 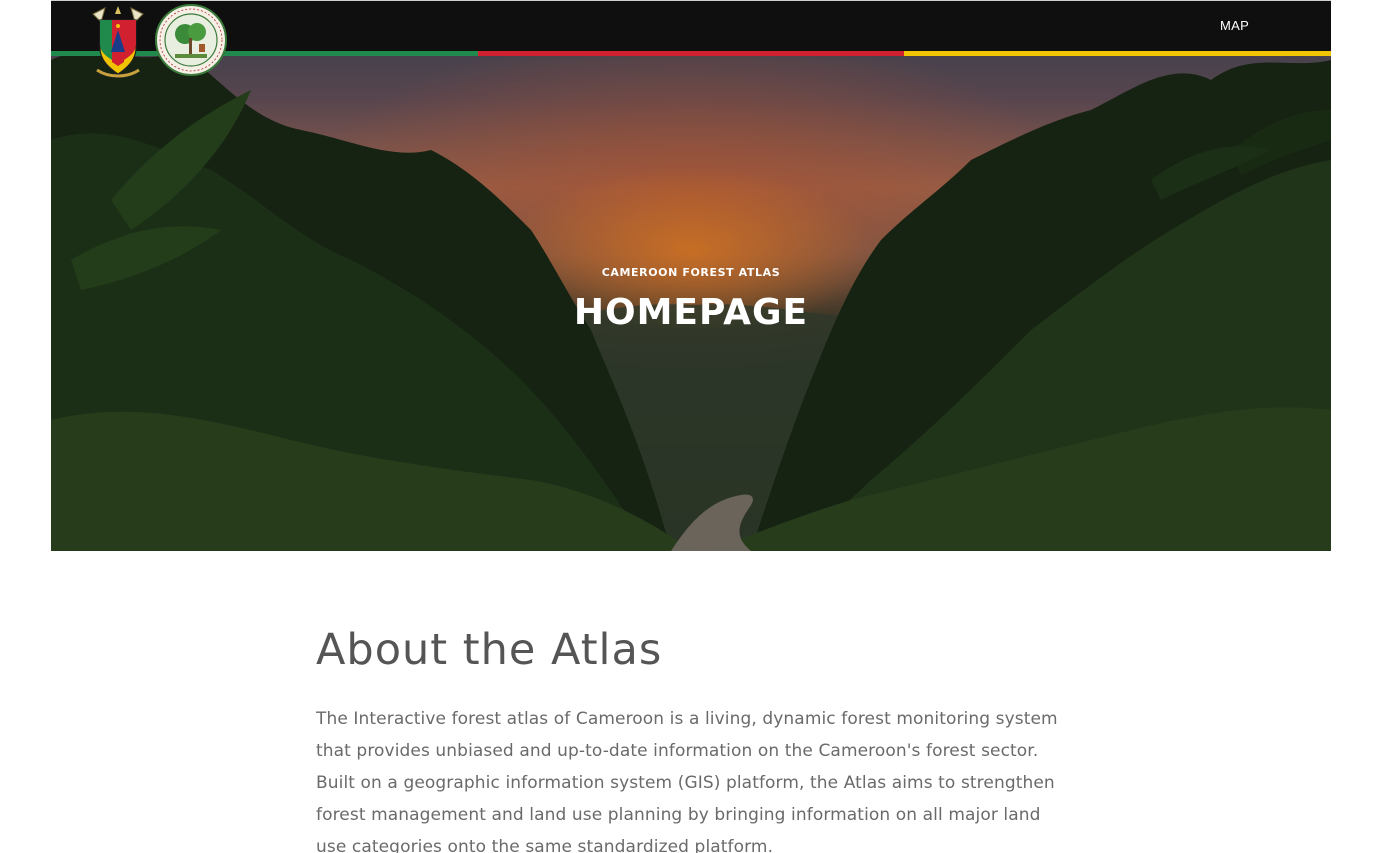 What do you see at coordinates (489, 650) in the screenshot?
I see `about-heading: About the Atlas` at bounding box center [489, 650].